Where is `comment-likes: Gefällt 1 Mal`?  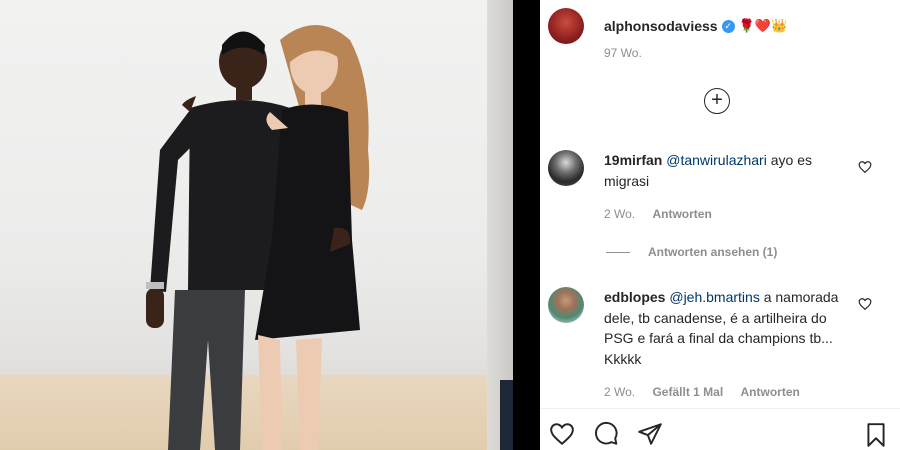 comment-likes: Gefällt 1 Mal is located at coordinates (687, 392).